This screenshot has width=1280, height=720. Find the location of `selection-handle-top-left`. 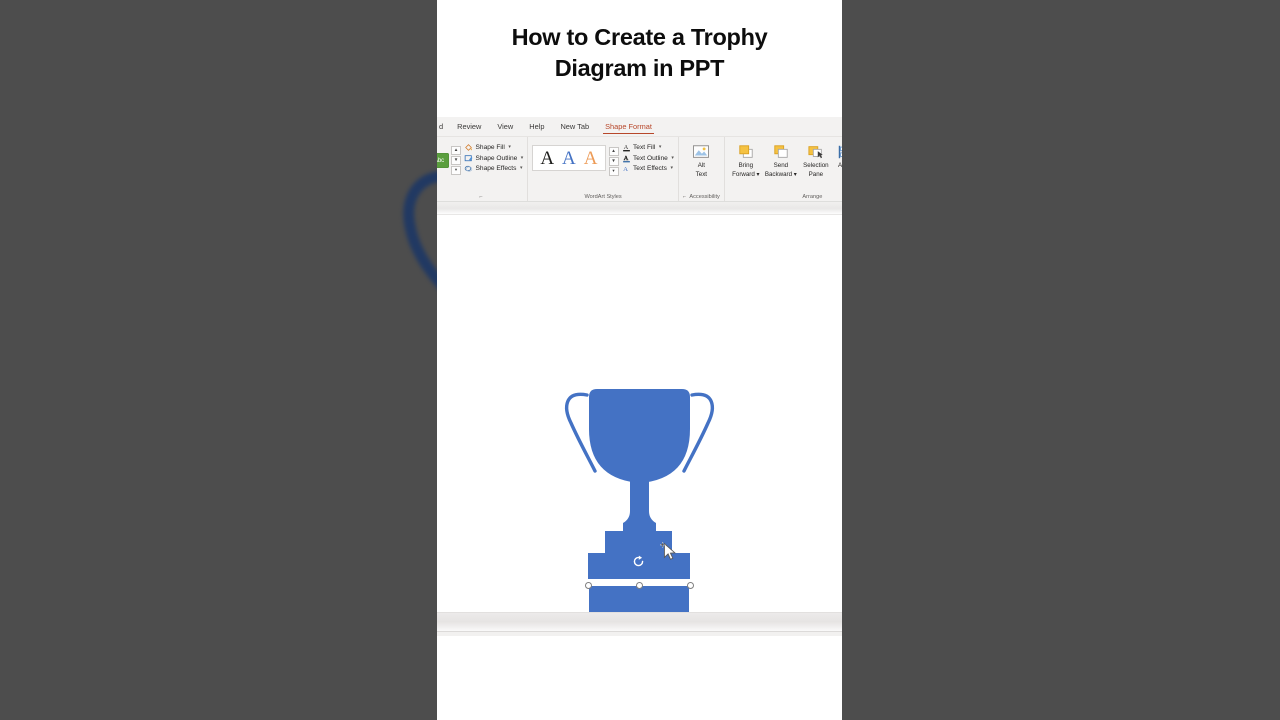

selection-handle-top-left is located at coordinates (588, 585).